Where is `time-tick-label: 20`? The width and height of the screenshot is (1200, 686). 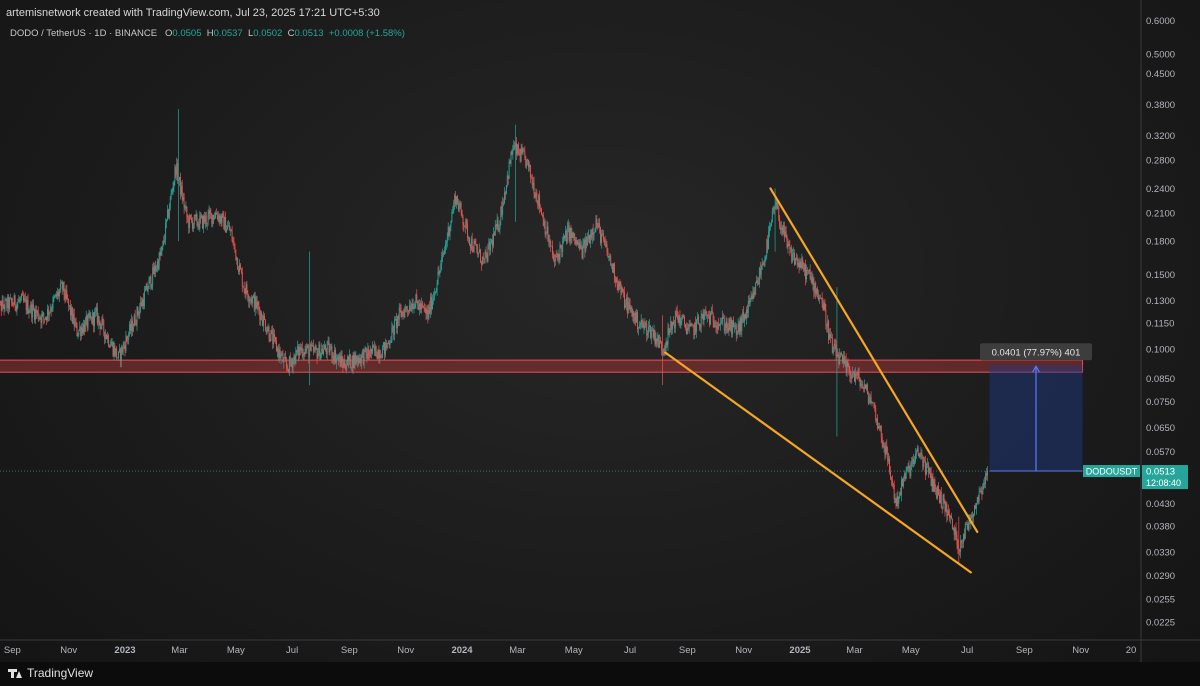
time-tick-label: 20 is located at coordinates (1131, 650).